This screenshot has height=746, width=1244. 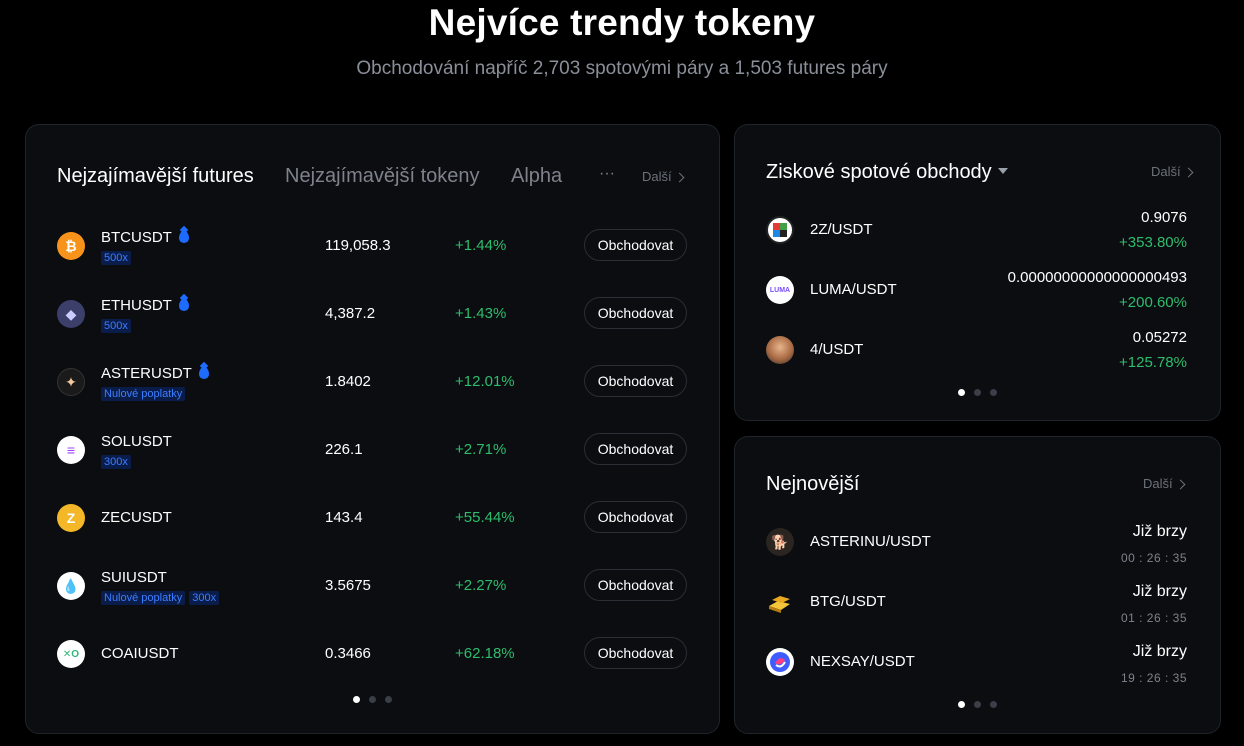 What do you see at coordinates (635, 313) in the screenshot?
I see `trade-button-eth: Obchodovat` at bounding box center [635, 313].